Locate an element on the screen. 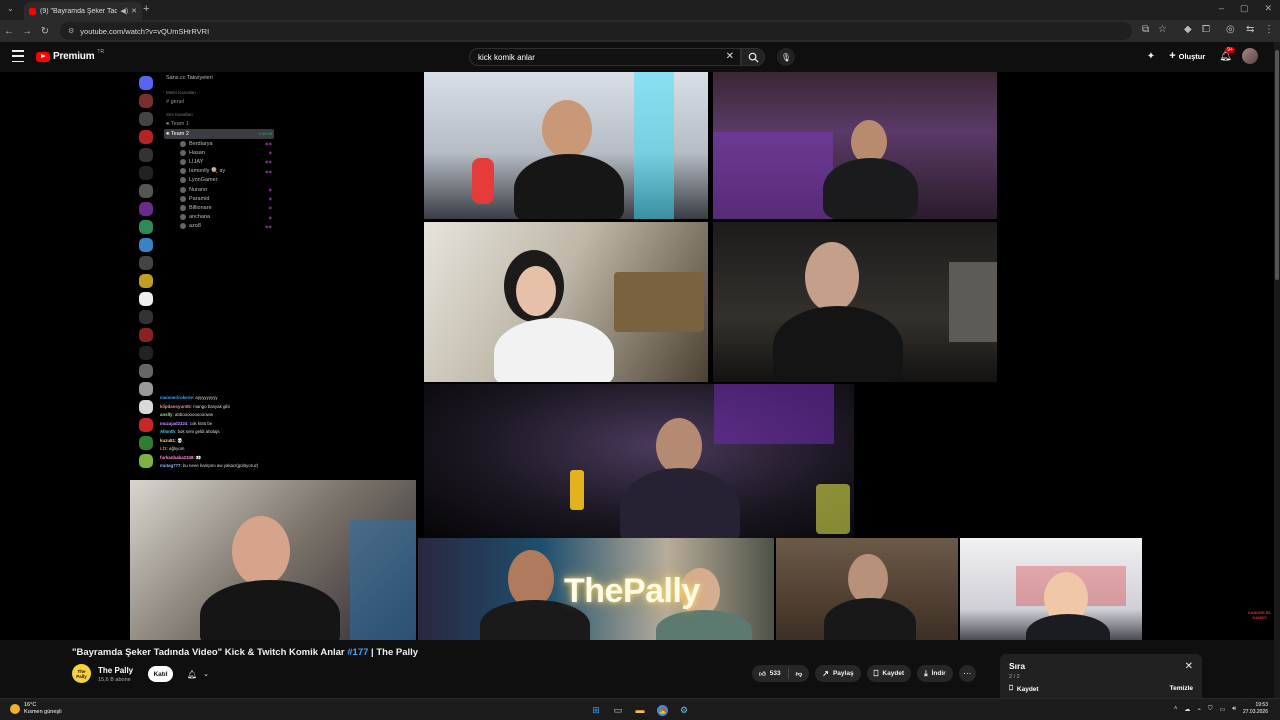 Image resolution: width=1280 pixels, height=720 pixels. like-count: 533 is located at coordinates (775, 673).